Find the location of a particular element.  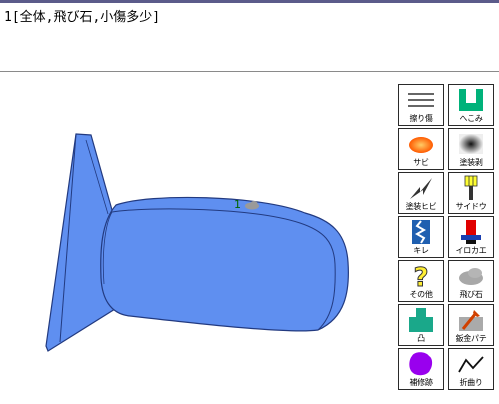

stone-chip-button: 飛び石 is located at coordinates (471, 281).